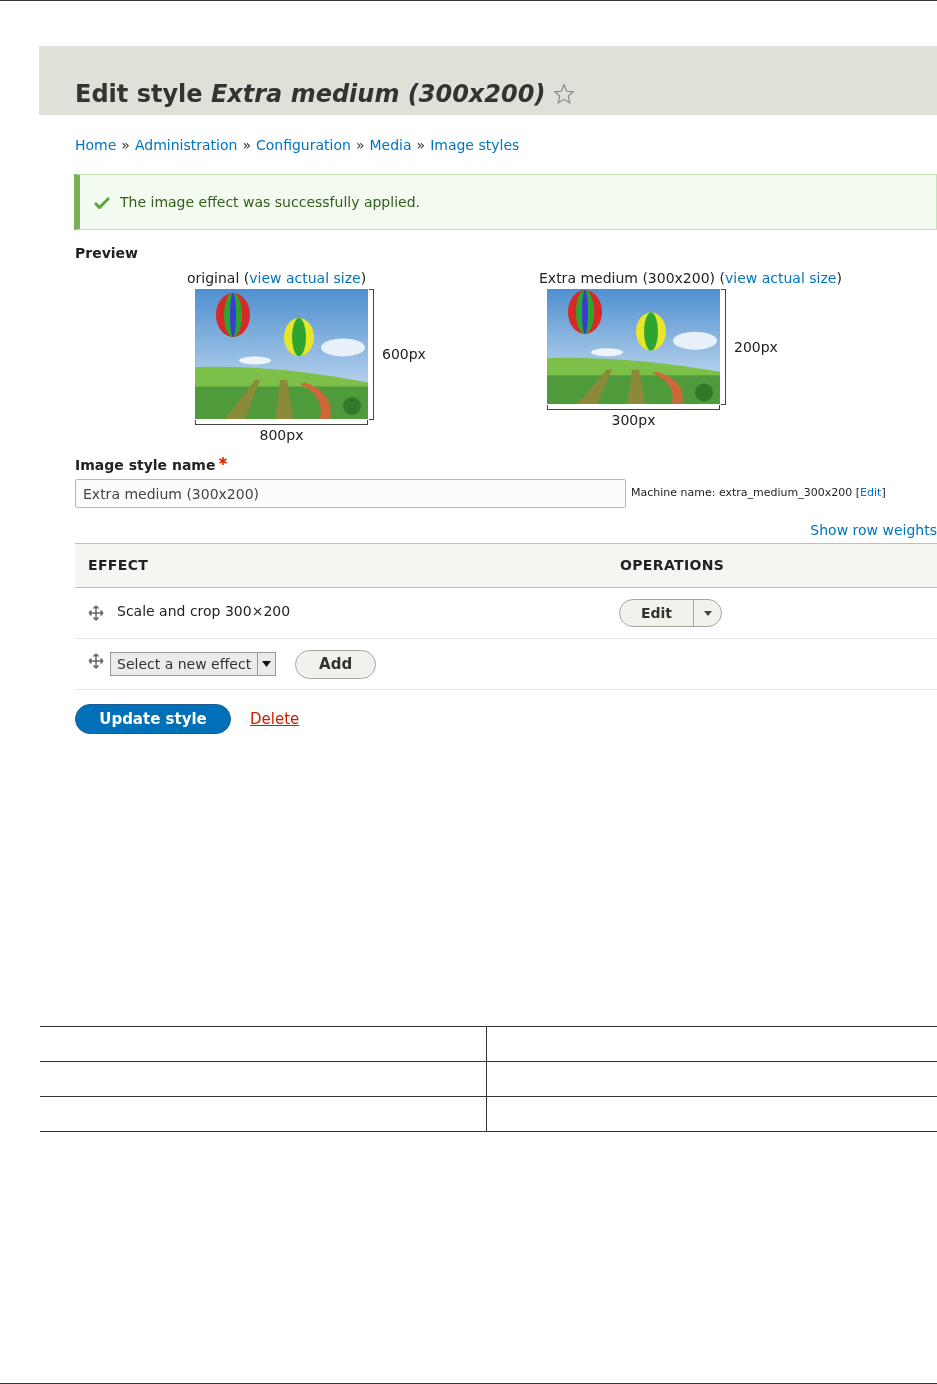 Image resolution: width=937 pixels, height=1384 pixels. Describe the element at coordinates (186, 145) in the screenshot. I see `breadcrumb-link: Administration` at that location.